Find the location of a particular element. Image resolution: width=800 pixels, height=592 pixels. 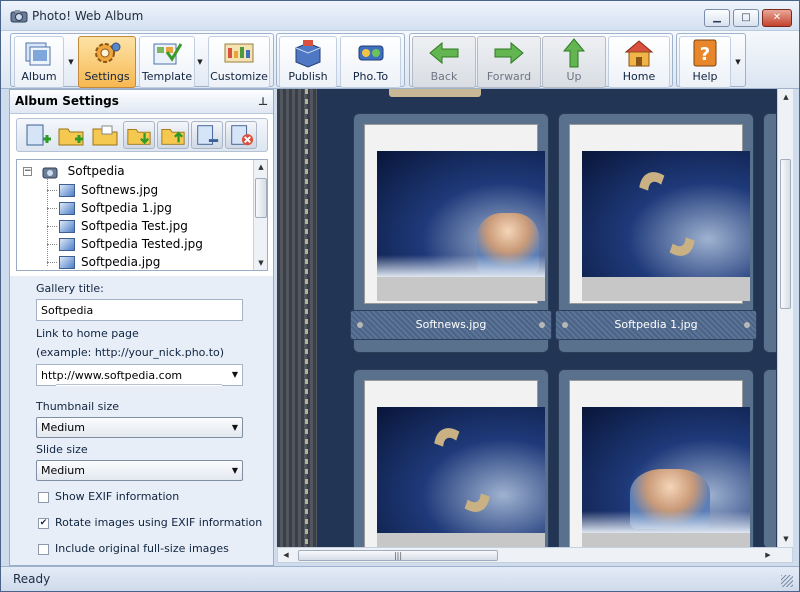

minimize-button: ▁ is located at coordinates (717, 18).